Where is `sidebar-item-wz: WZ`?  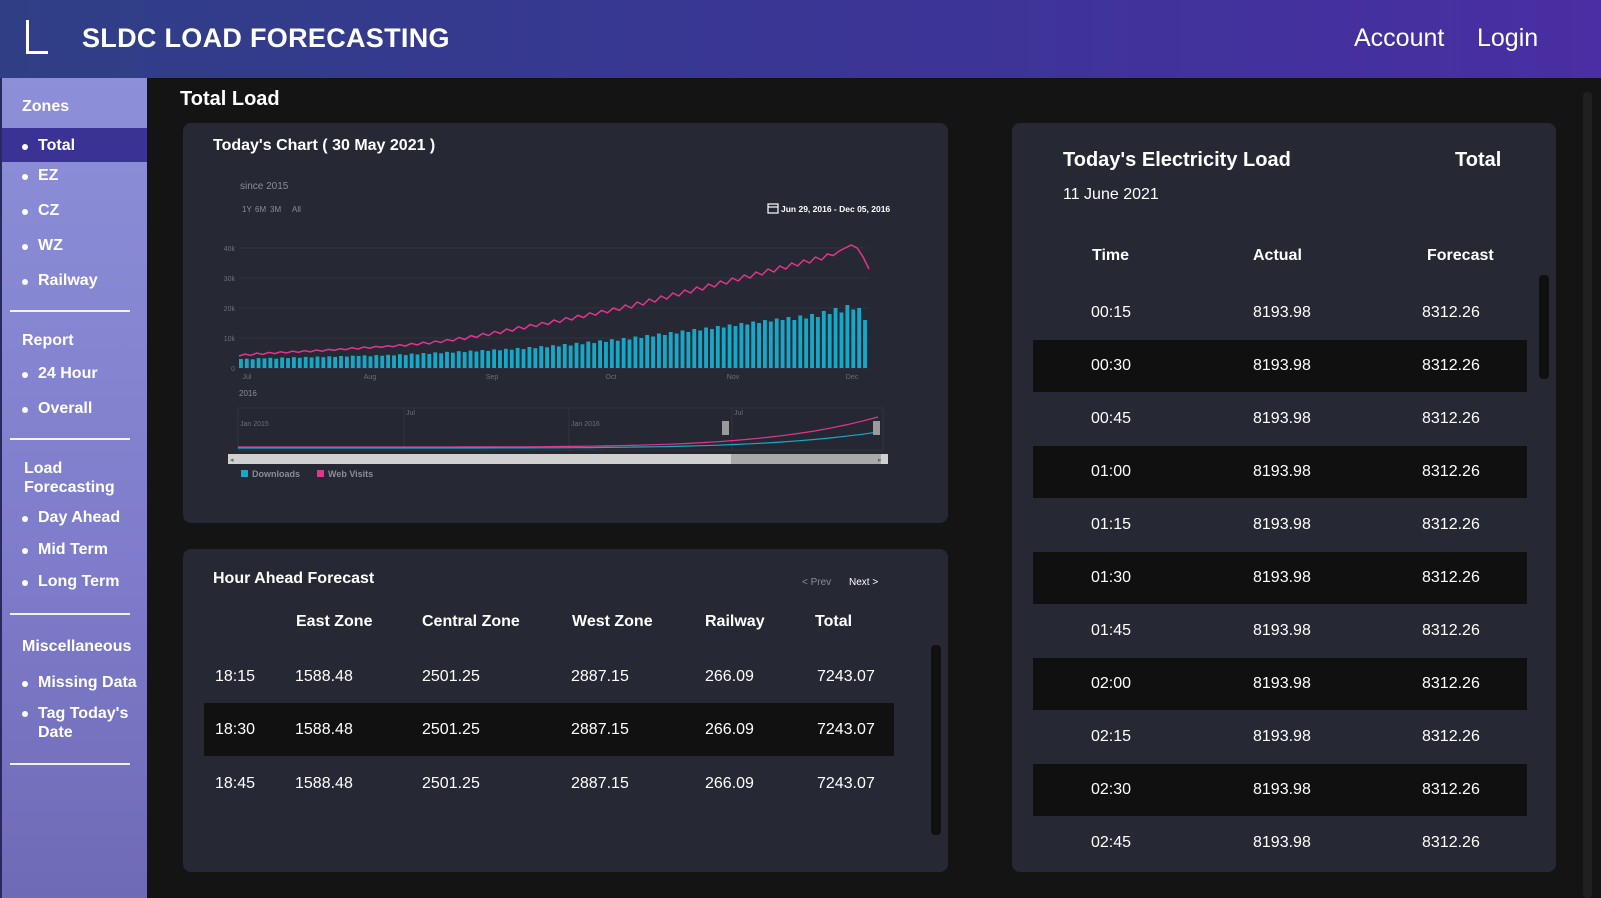 sidebar-item-wz: WZ is located at coordinates (42, 246).